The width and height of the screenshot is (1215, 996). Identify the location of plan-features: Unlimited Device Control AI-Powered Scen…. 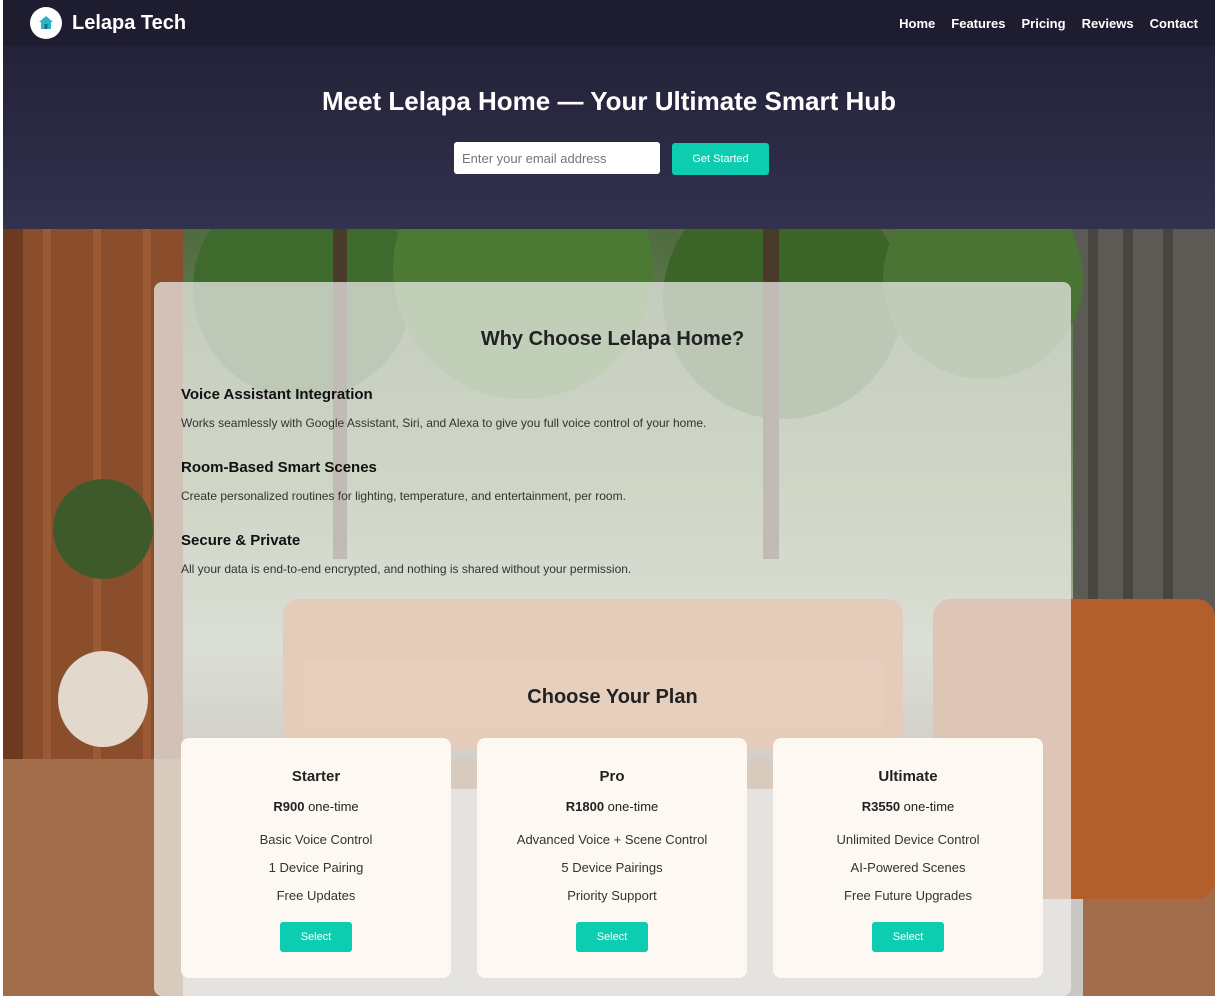
(908, 868).